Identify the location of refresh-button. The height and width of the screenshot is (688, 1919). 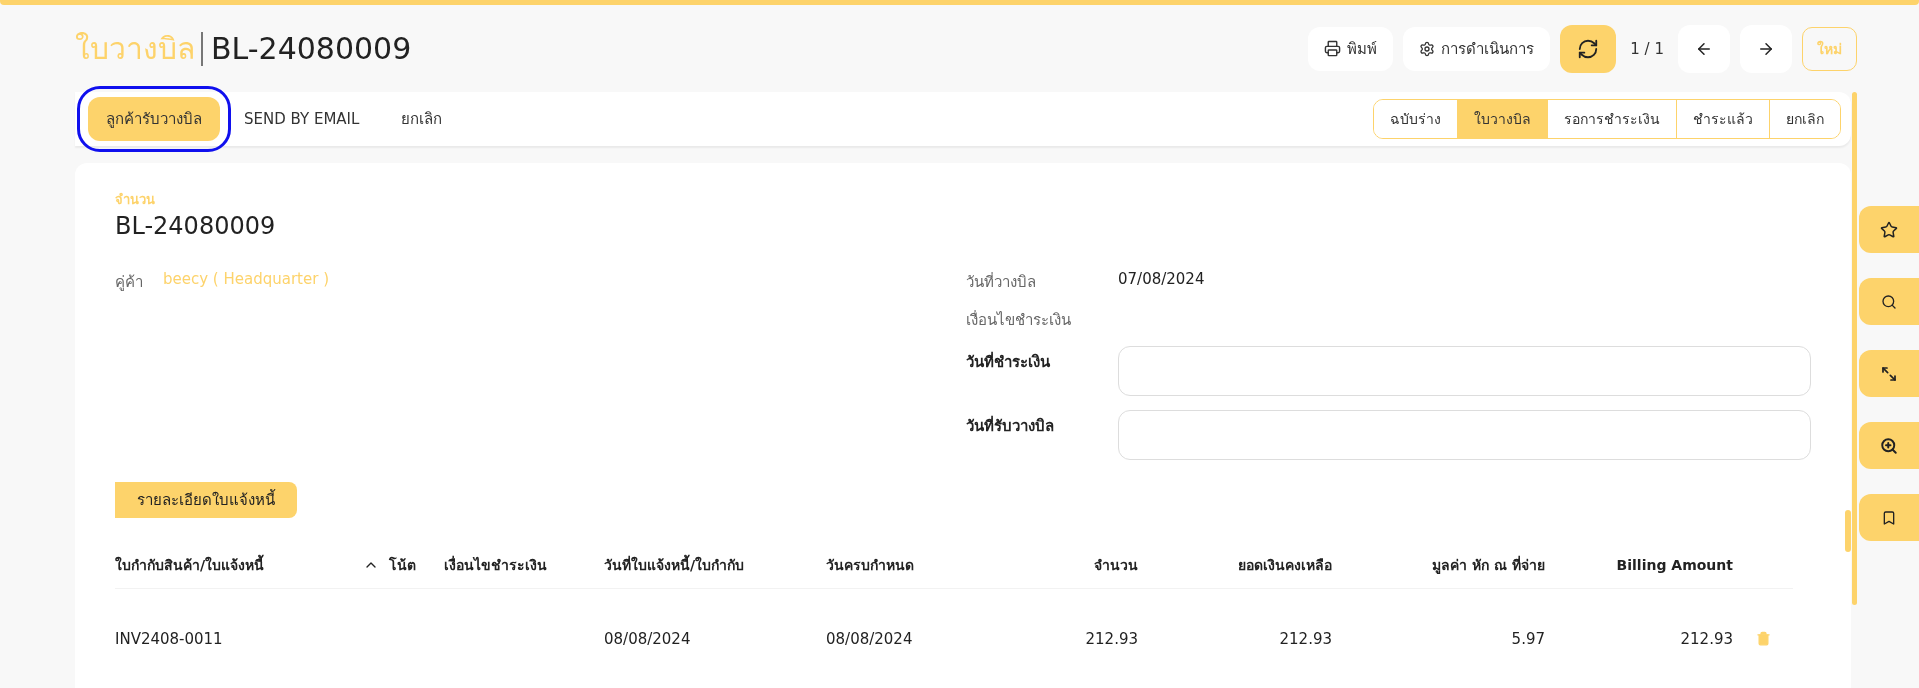
(1588, 48).